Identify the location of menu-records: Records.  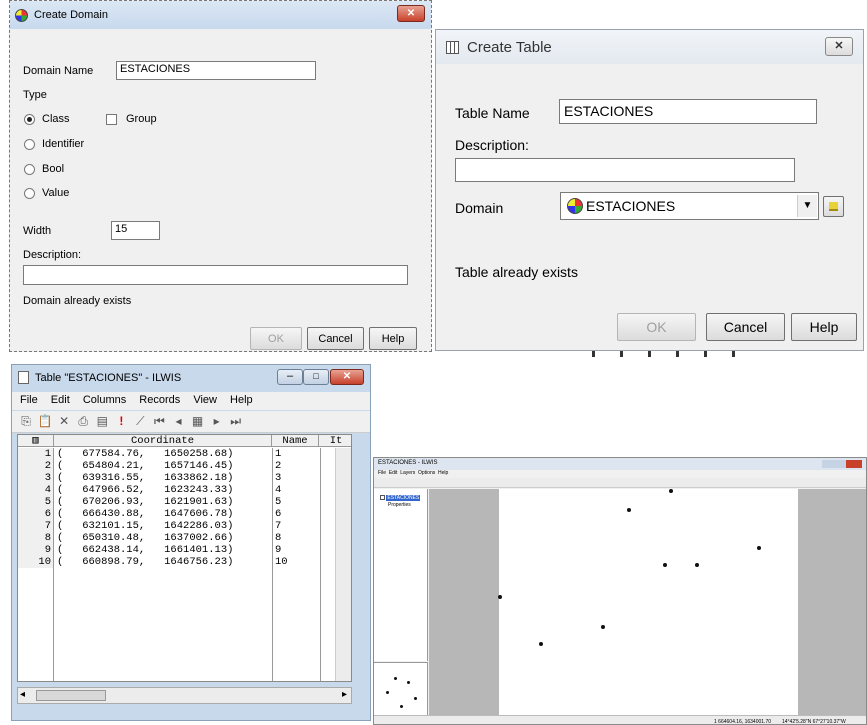
(159, 400).